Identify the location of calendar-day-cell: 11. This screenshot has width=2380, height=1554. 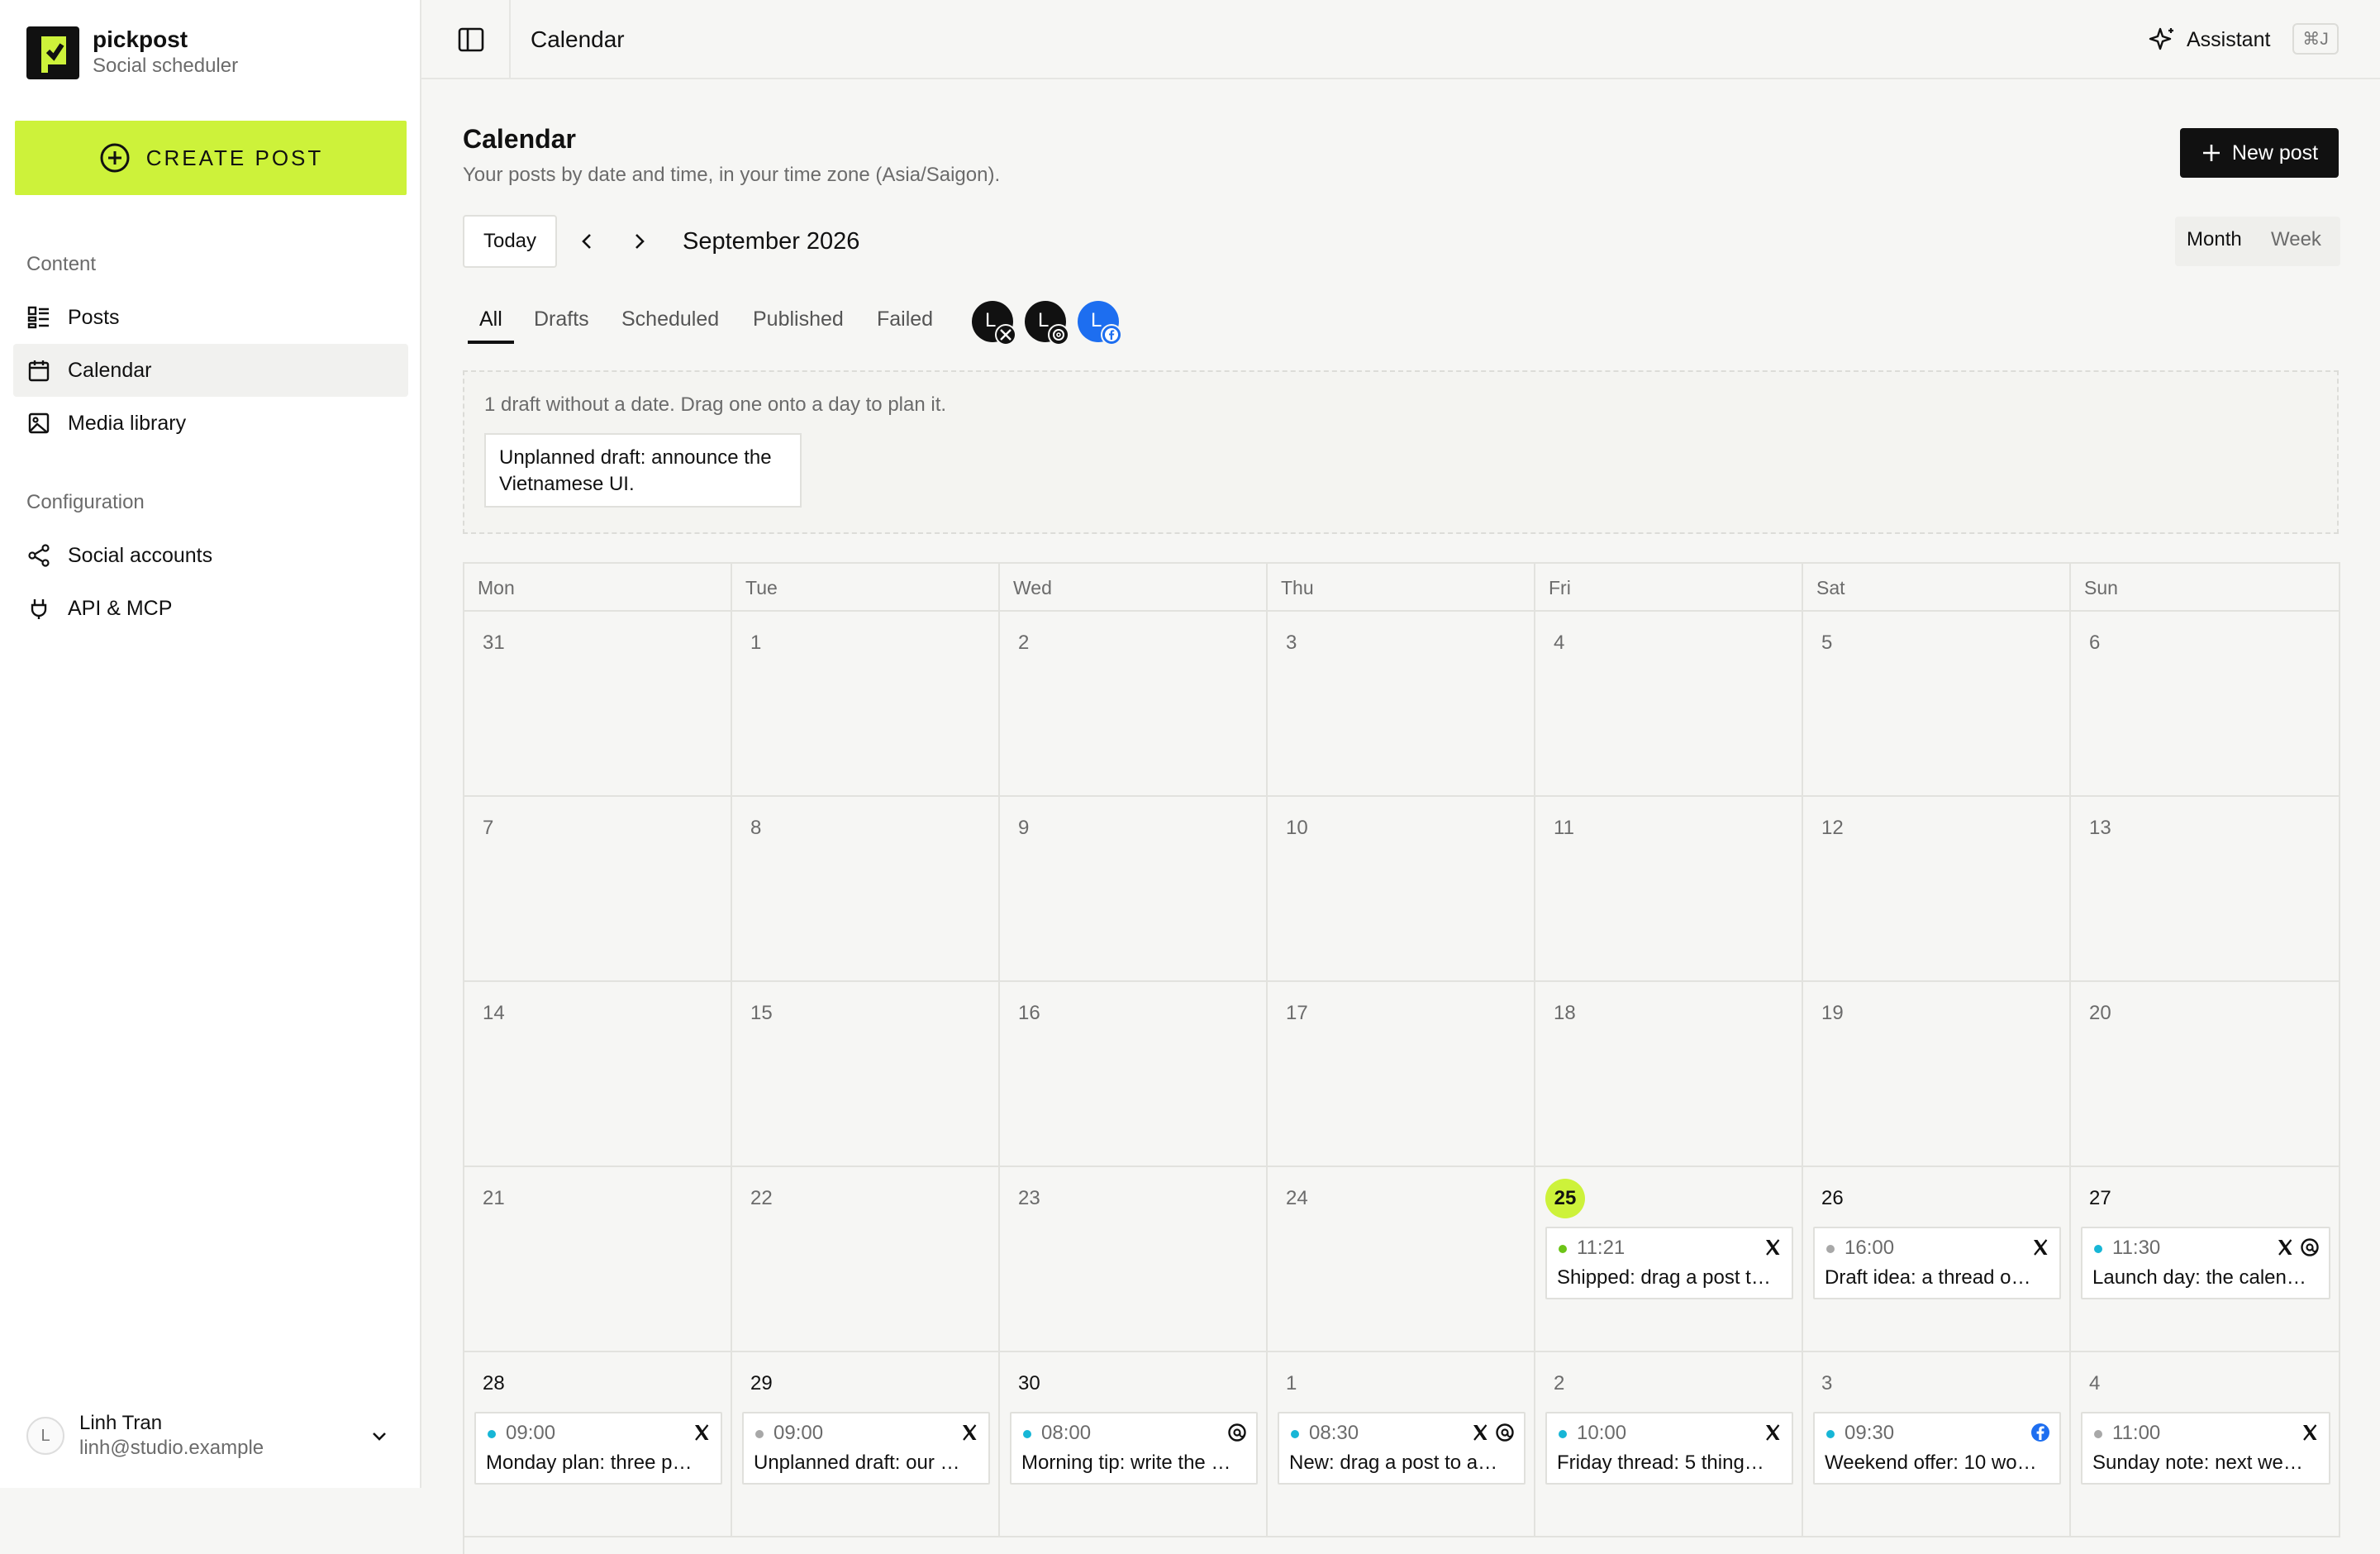
(1669, 889).